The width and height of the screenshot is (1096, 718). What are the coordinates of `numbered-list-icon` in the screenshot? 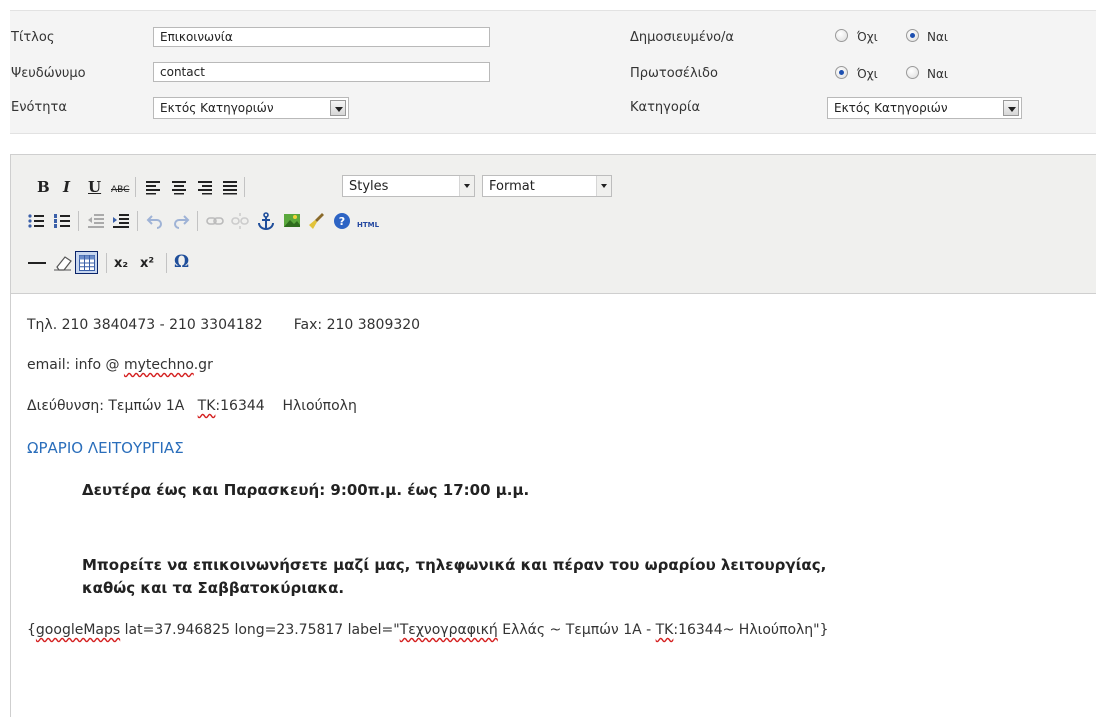 It's located at (62, 221).